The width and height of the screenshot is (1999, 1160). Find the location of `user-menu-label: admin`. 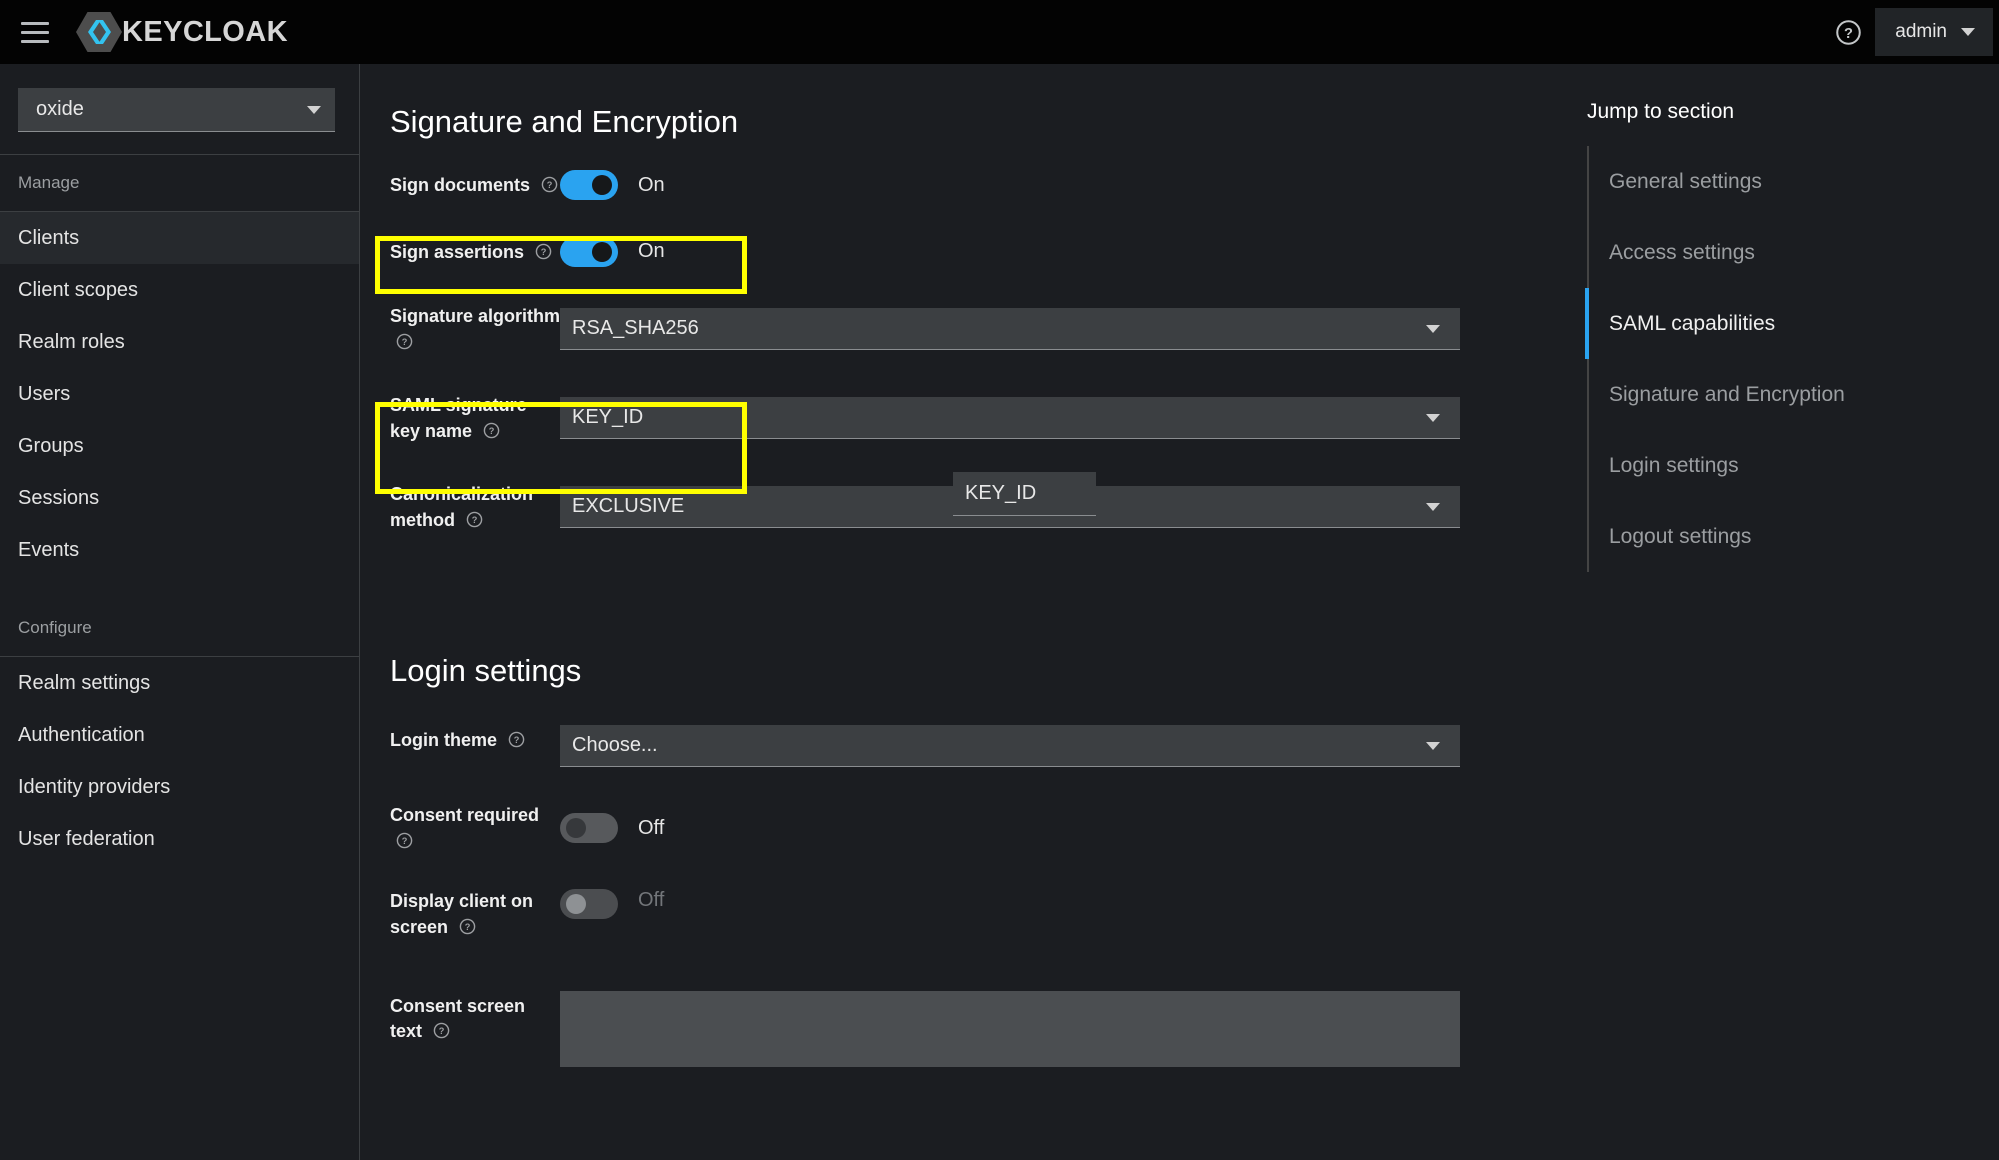

user-menu-label: admin is located at coordinates (1921, 31).